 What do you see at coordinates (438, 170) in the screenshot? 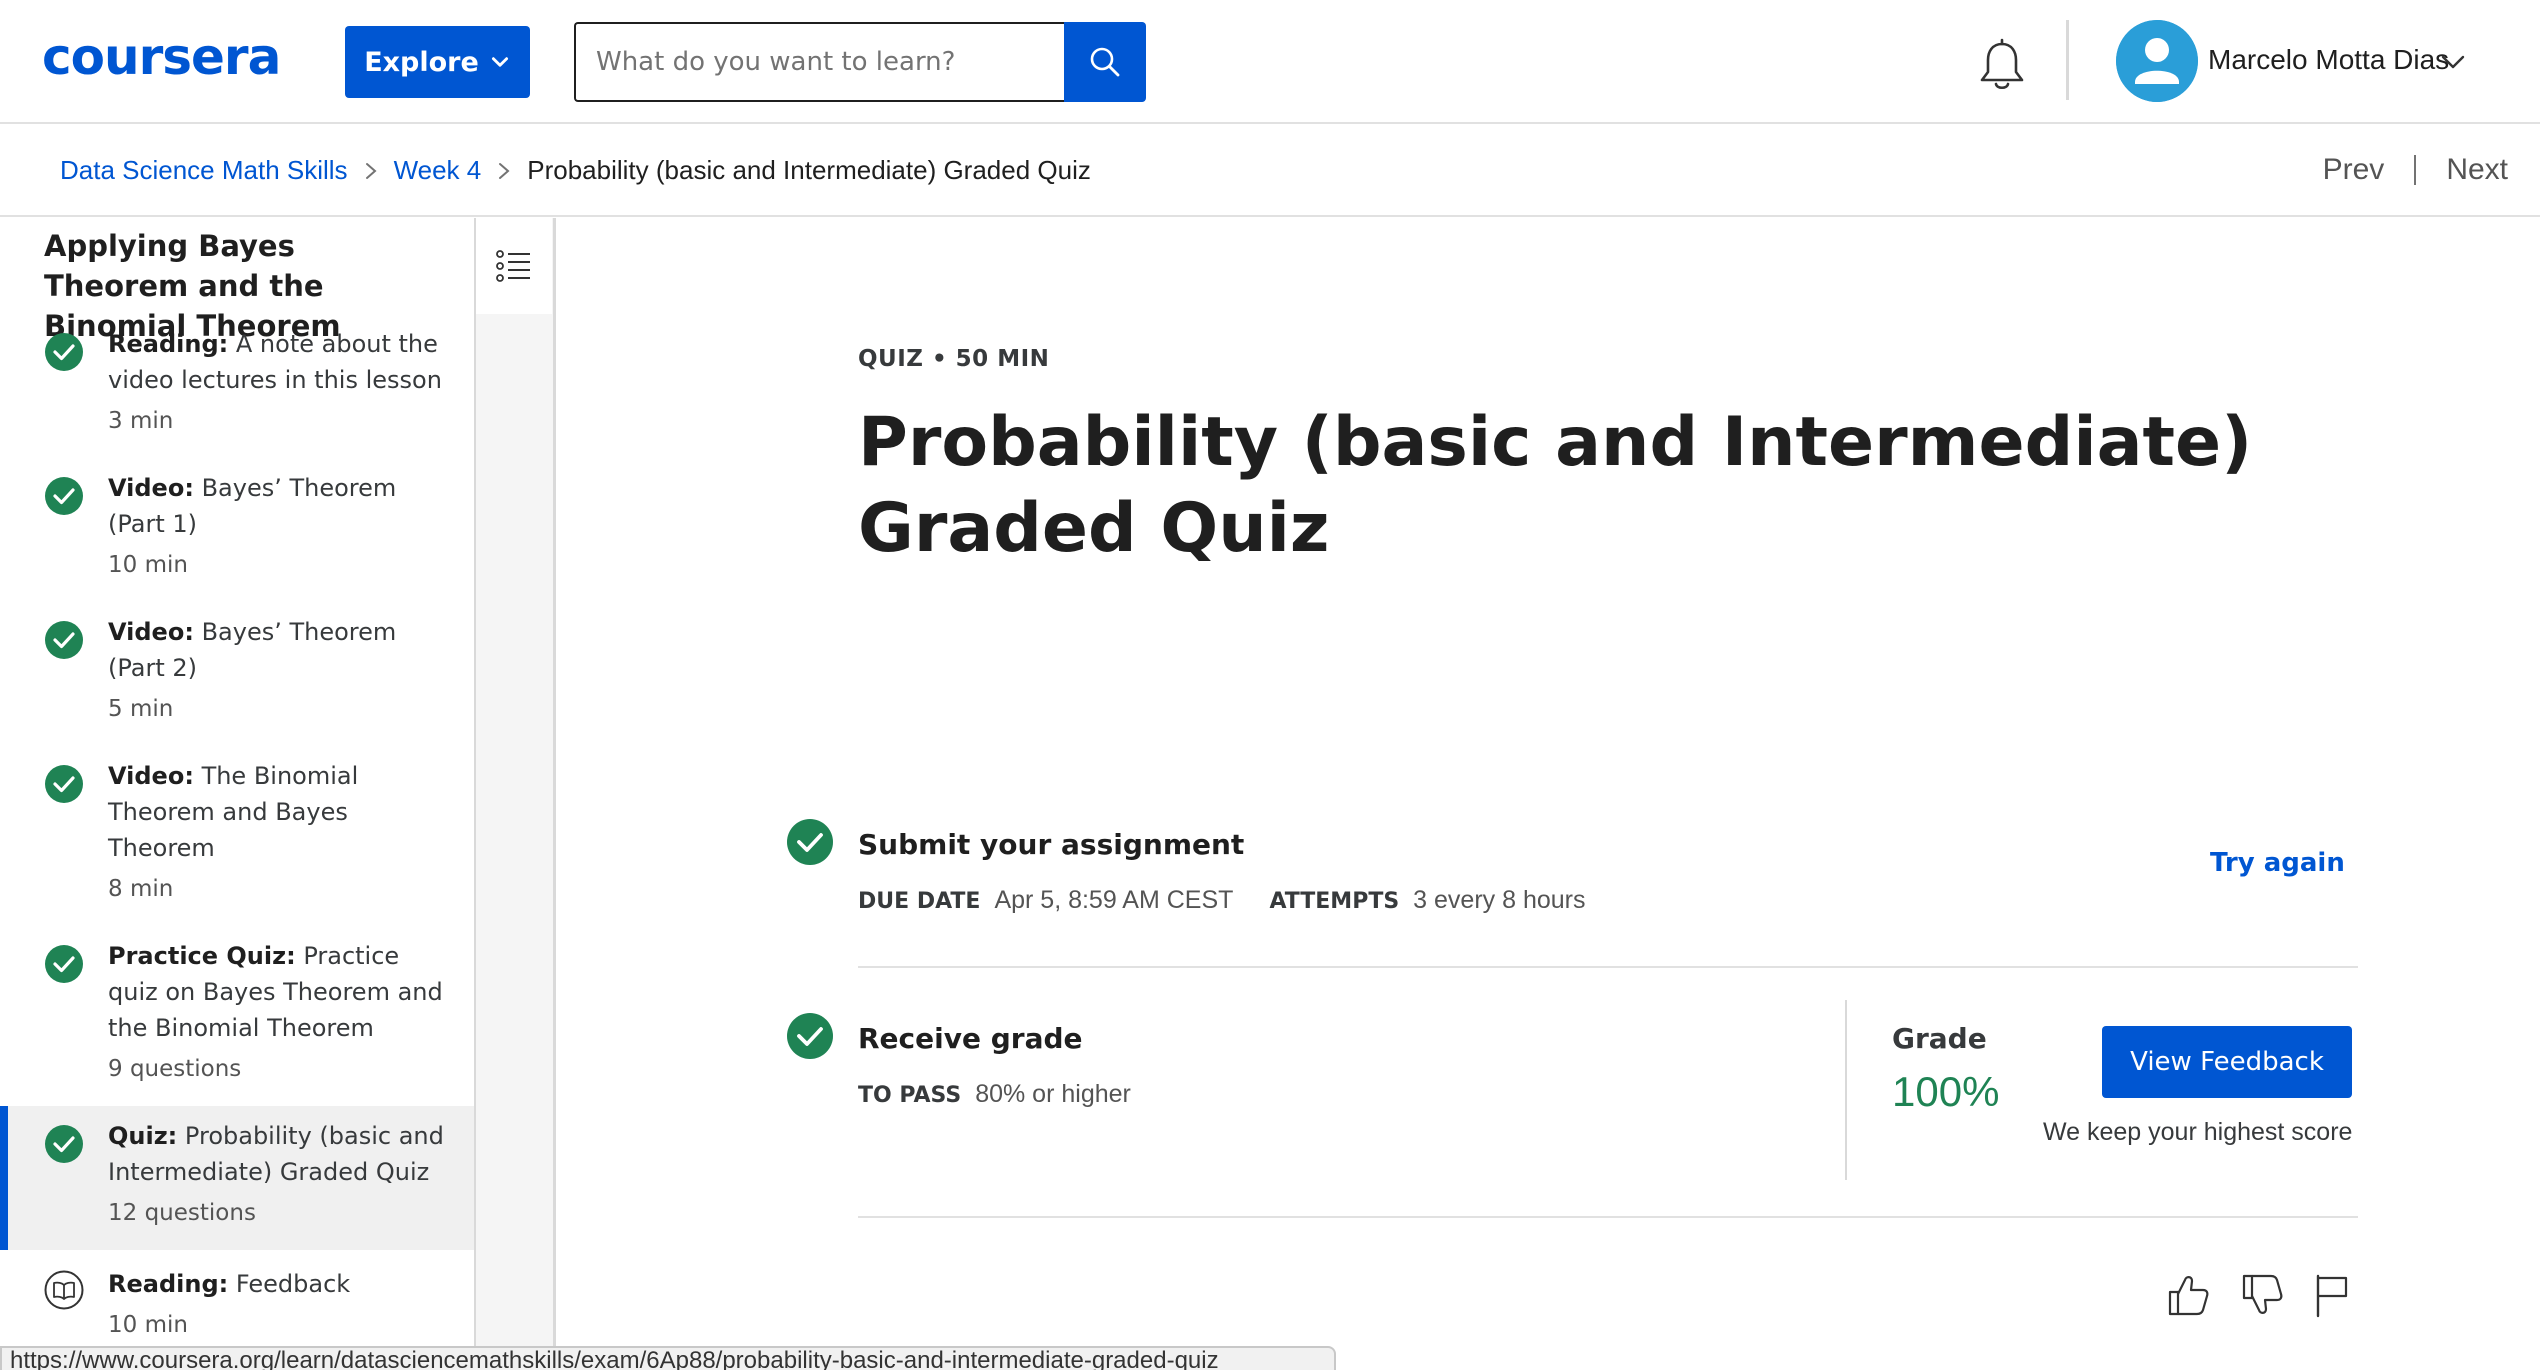
I see `breadcrumb-week-link: Week 4` at bounding box center [438, 170].